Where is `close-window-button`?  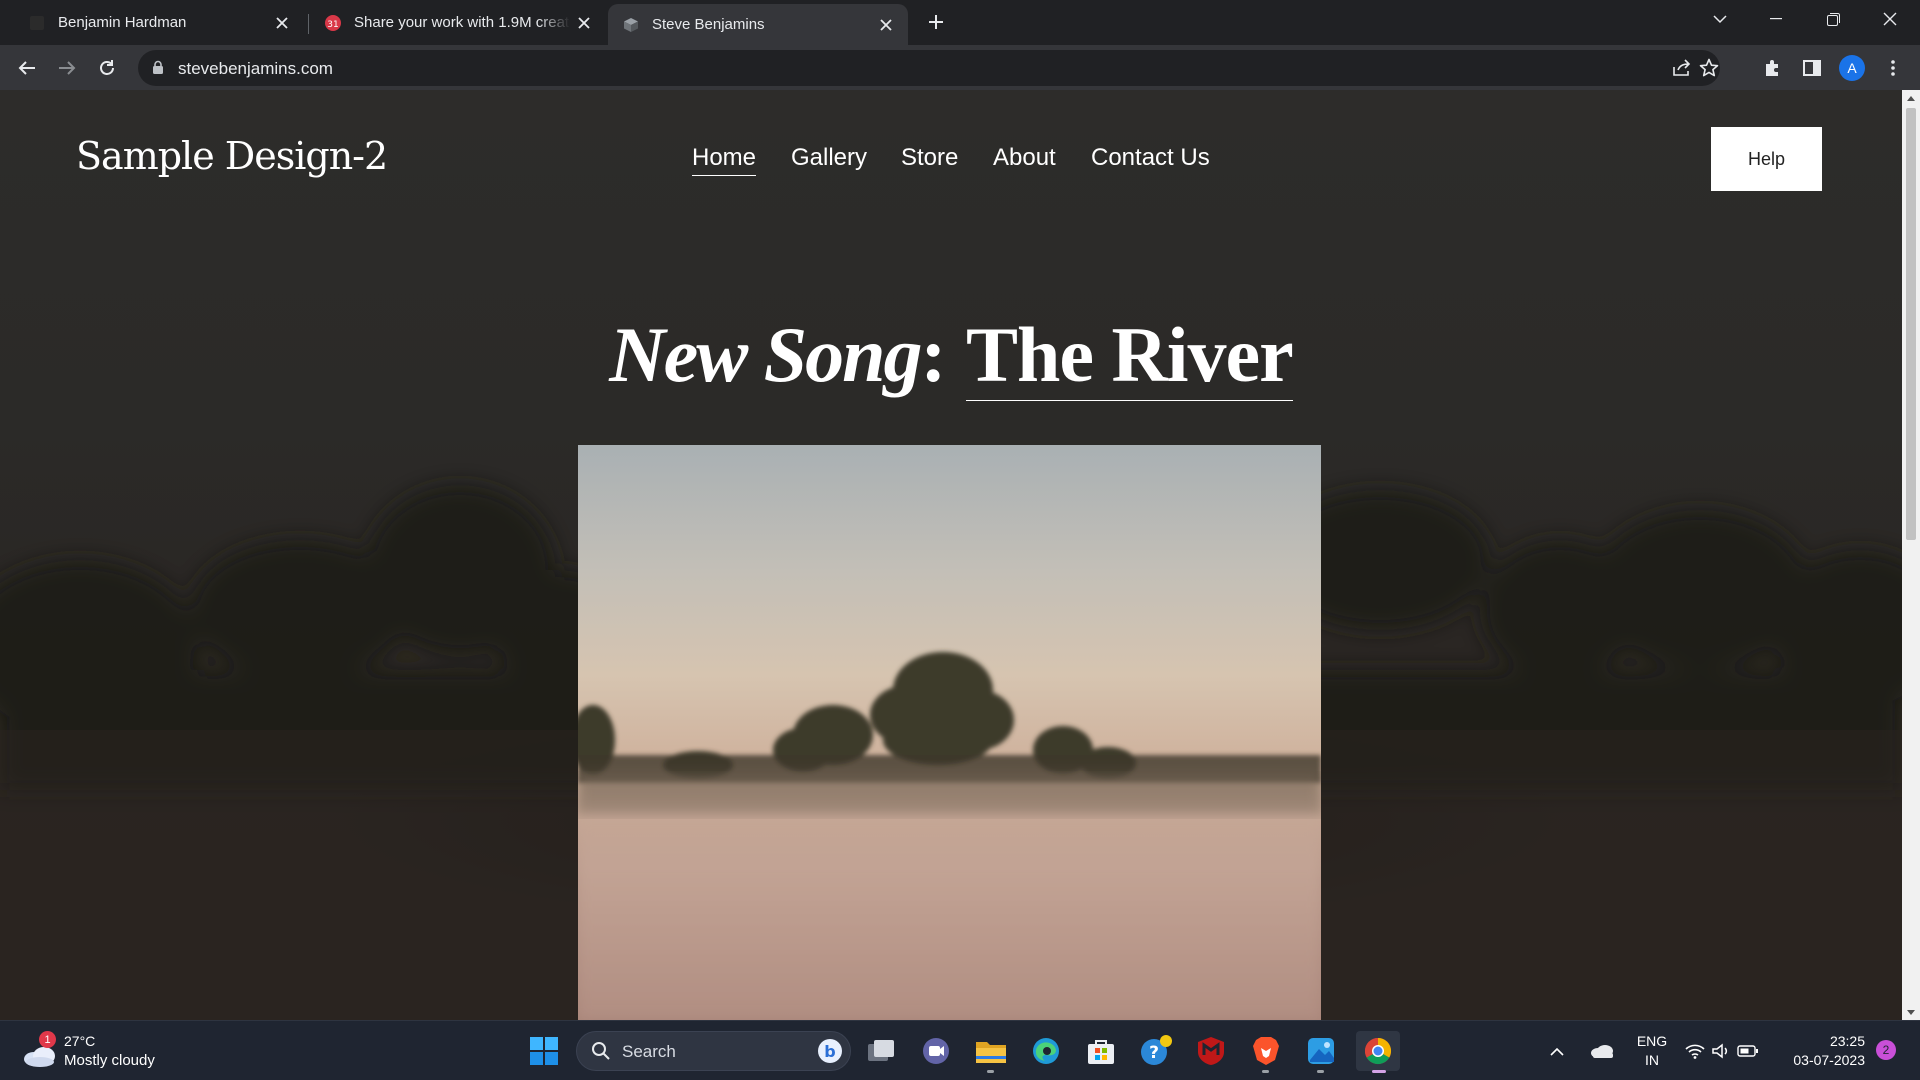 close-window-button is located at coordinates (1890, 19).